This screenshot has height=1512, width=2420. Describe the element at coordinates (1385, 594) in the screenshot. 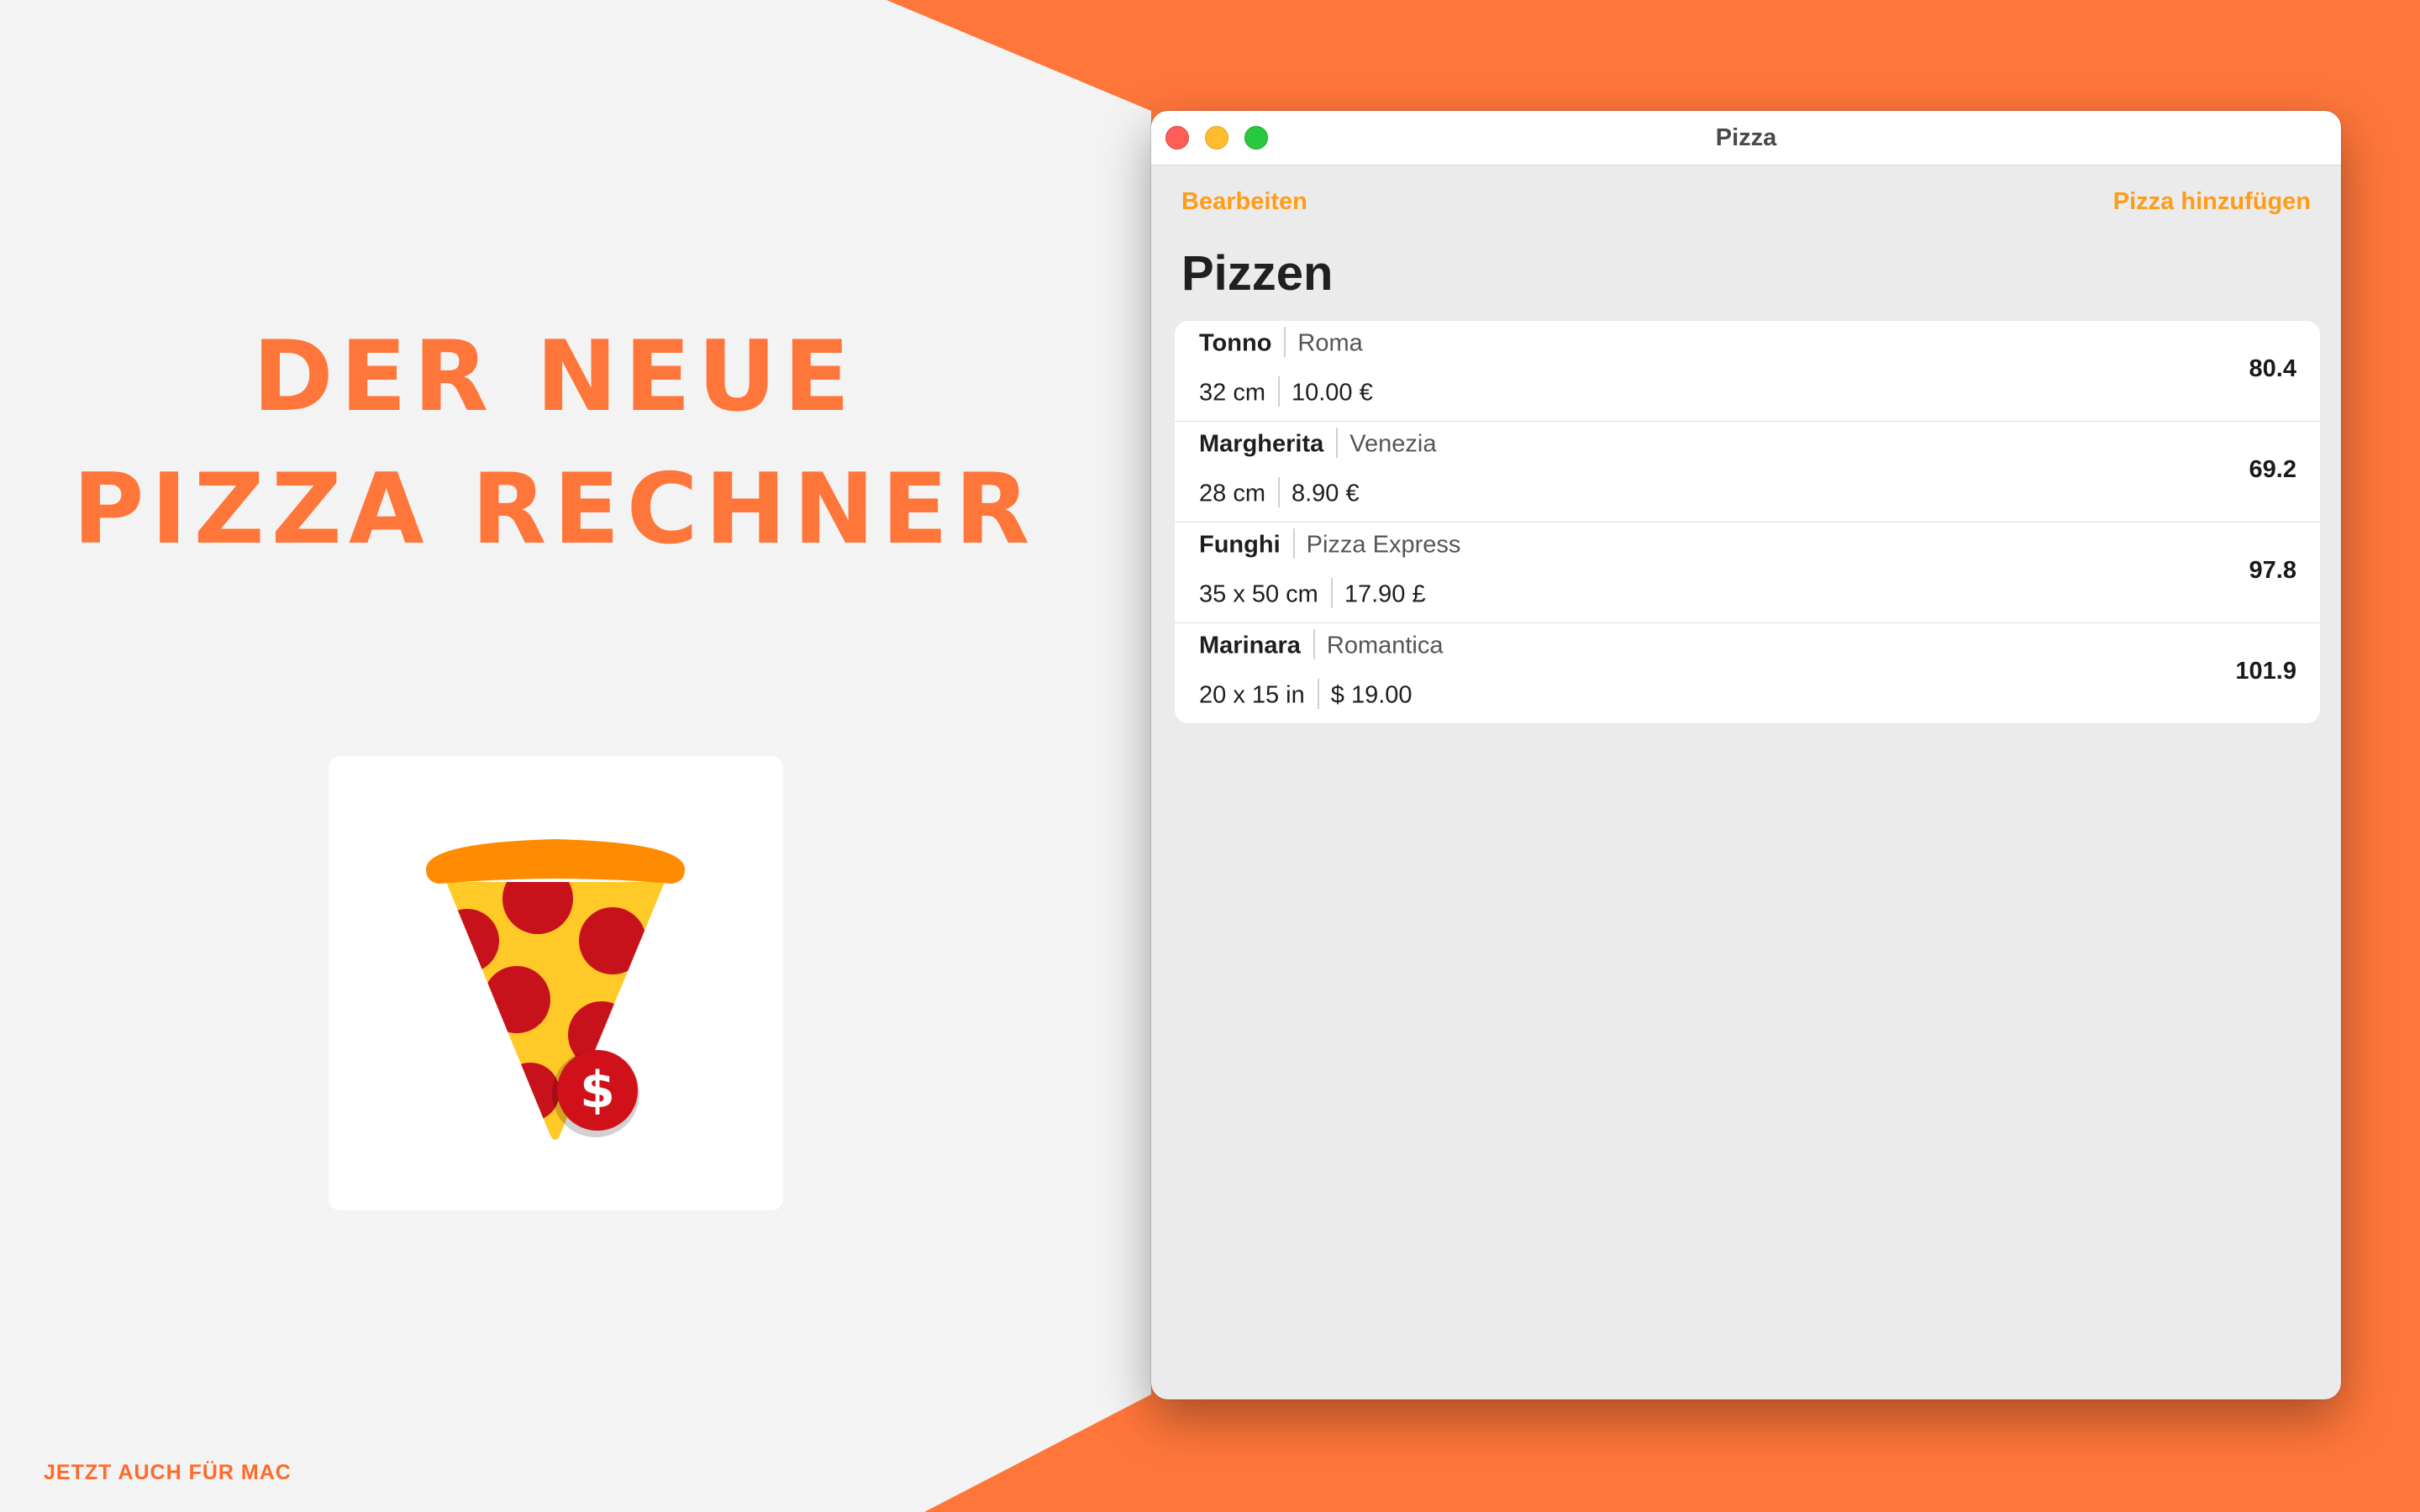

I see `pizza-price: 17.90 £` at that location.